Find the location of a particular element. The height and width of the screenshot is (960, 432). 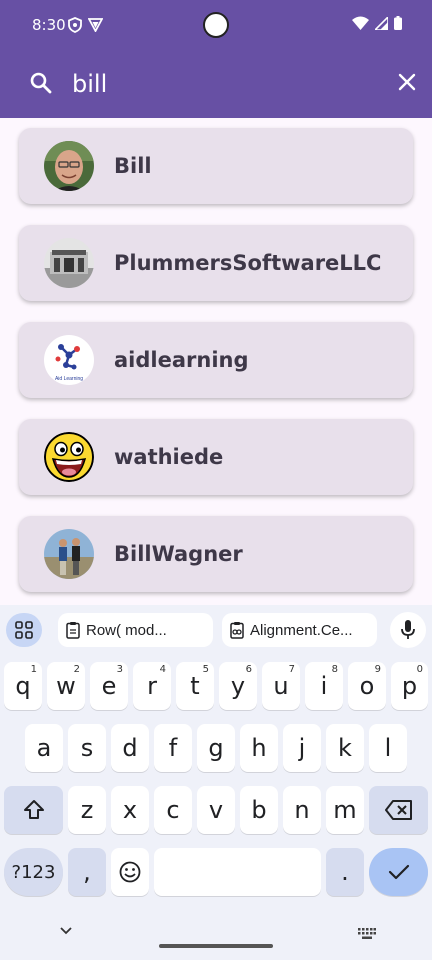

key-label: i is located at coordinates (324, 686).